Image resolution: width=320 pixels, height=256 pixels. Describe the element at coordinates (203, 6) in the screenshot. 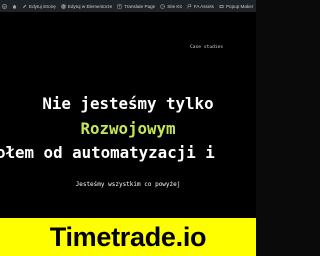

I see `admin-bar-label: FA Assets` at that location.